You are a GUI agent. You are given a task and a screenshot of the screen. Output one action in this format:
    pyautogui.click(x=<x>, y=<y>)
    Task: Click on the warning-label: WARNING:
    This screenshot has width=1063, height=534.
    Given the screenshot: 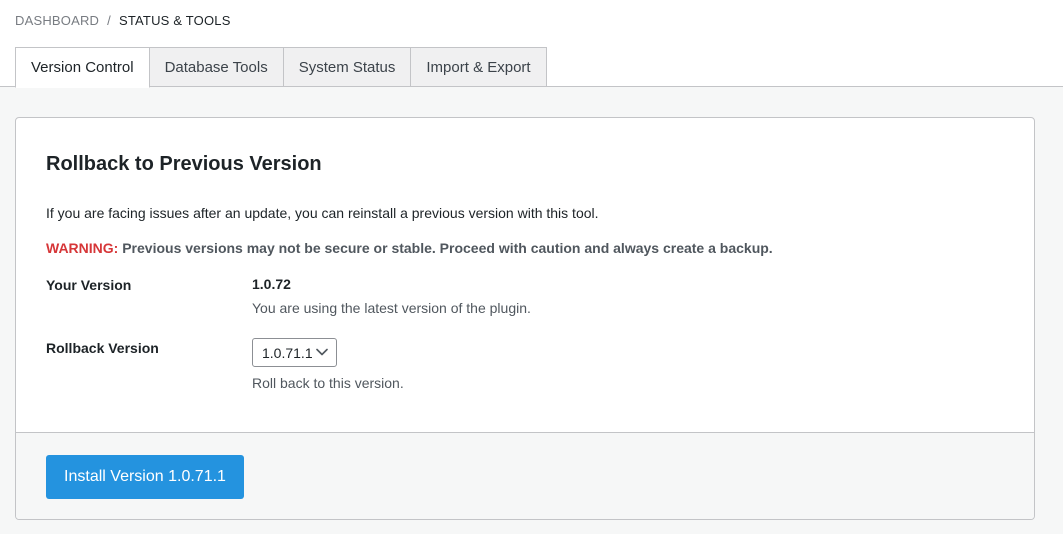 What is the action you would take?
    pyautogui.click(x=82, y=248)
    